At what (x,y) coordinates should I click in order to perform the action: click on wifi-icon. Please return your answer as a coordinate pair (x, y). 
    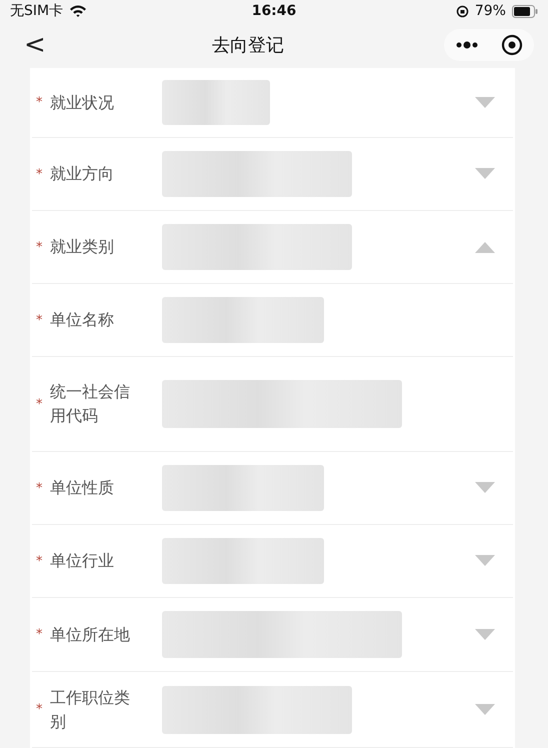
    Looking at the image, I should click on (78, 11).